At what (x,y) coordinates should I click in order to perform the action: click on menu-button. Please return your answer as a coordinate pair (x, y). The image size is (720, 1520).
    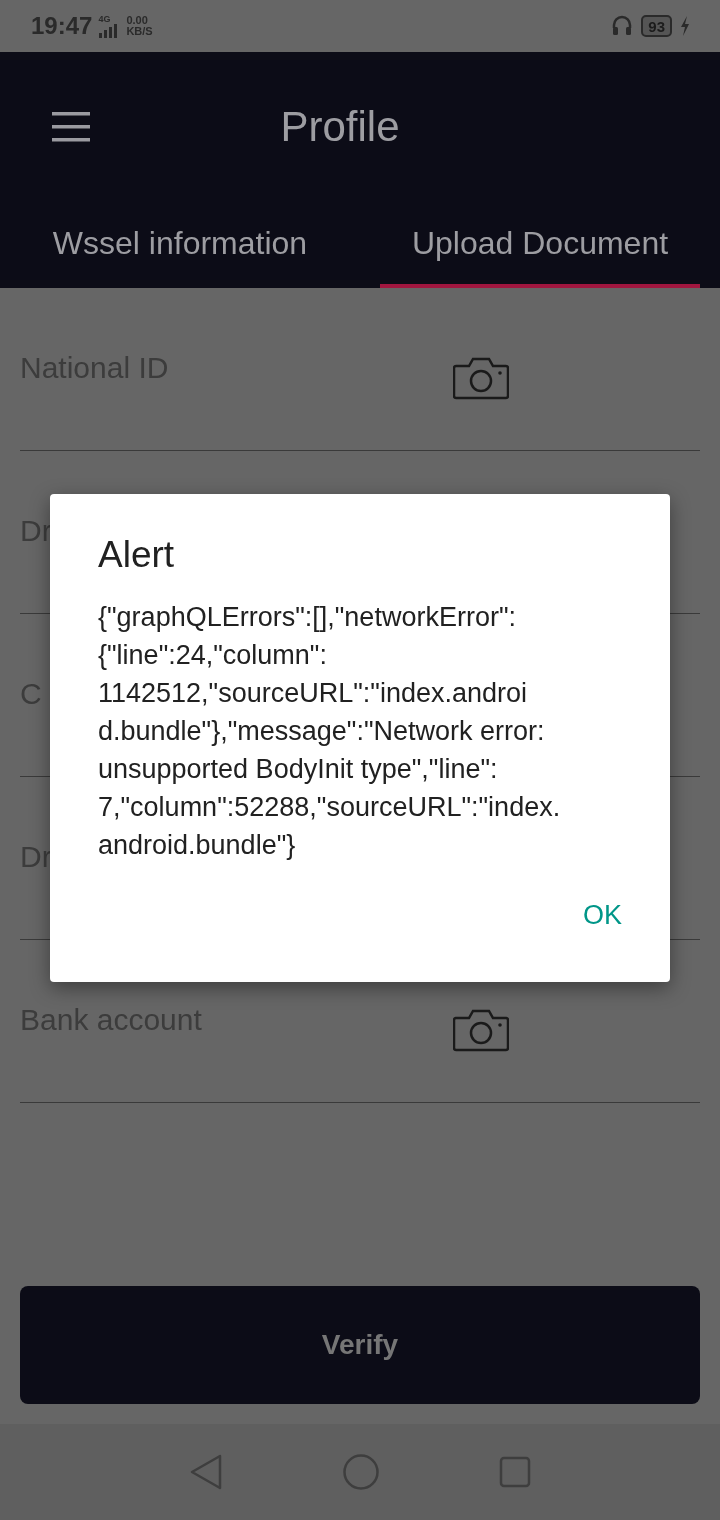
    Looking at the image, I should click on (71, 127).